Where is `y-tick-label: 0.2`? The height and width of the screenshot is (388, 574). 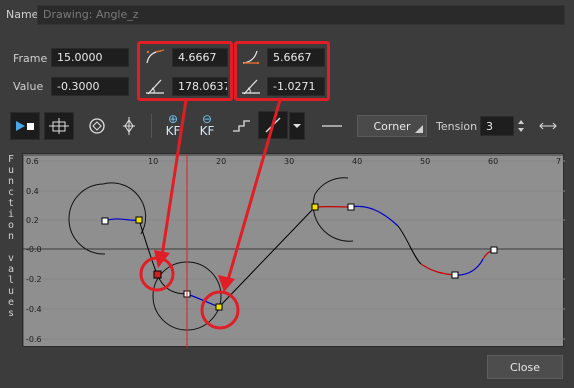
y-tick-label: 0.2 is located at coordinates (32, 220).